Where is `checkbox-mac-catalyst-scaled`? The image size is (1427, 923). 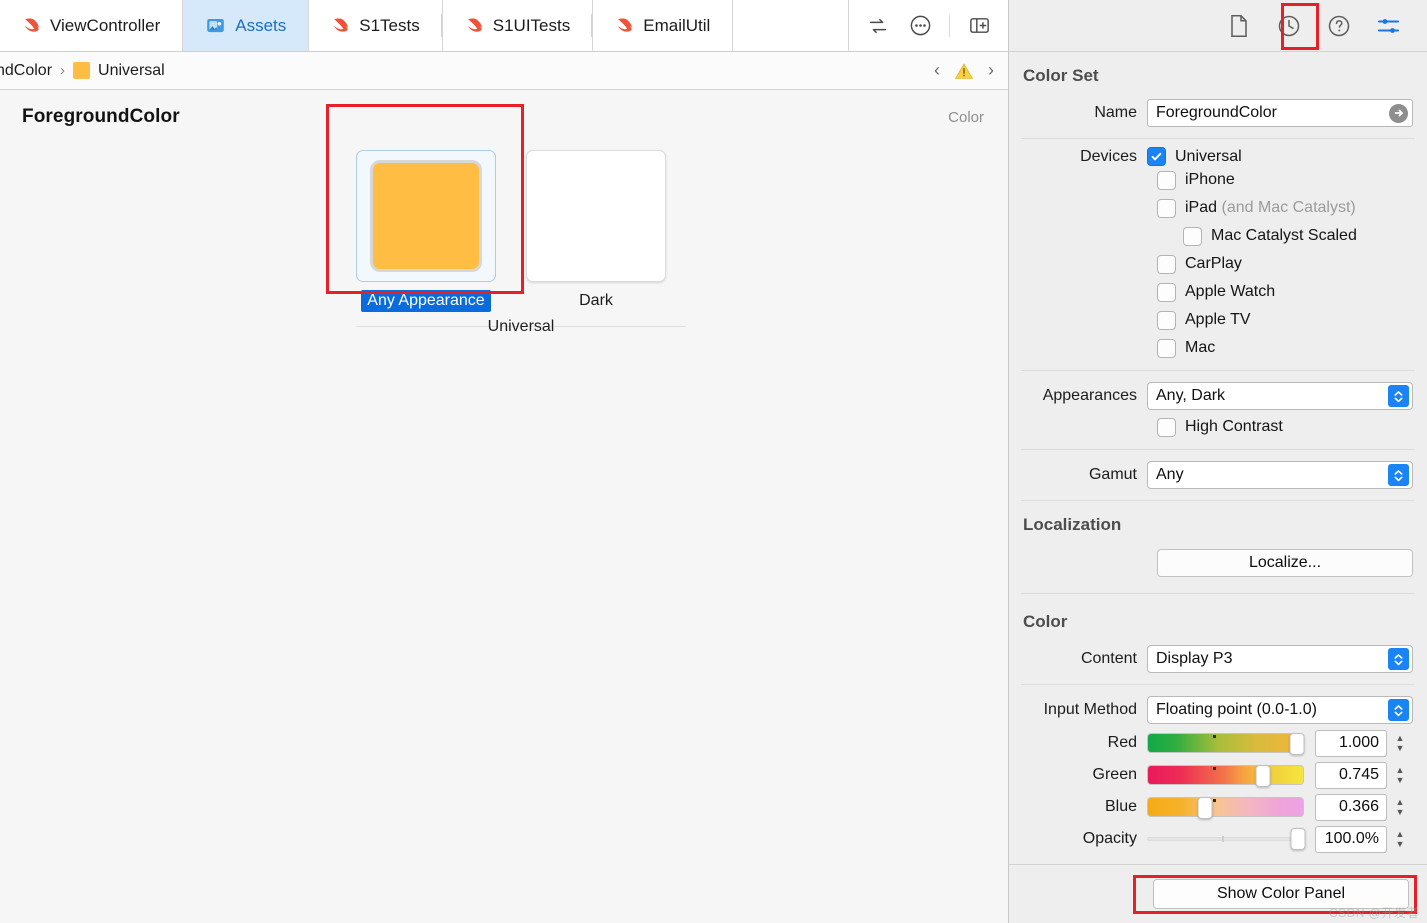 checkbox-mac-catalyst-scaled is located at coordinates (1192, 236).